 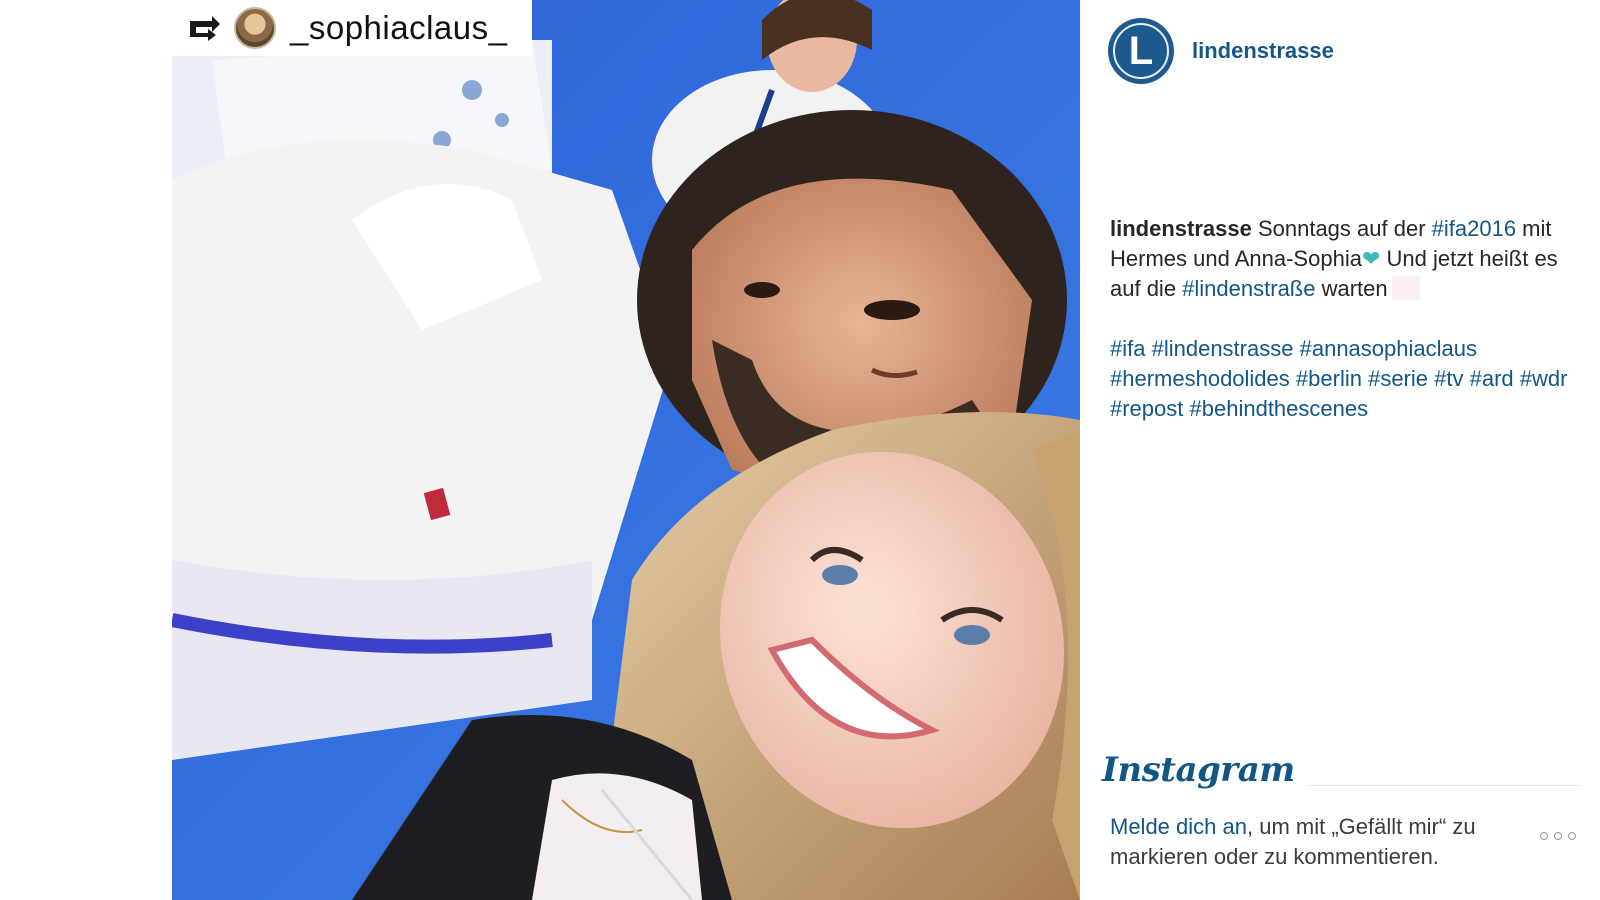 What do you see at coordinates (1492, 378) in the screenshot?
I see `hashtag-link: #ard` at bounding box center [1492, 378].